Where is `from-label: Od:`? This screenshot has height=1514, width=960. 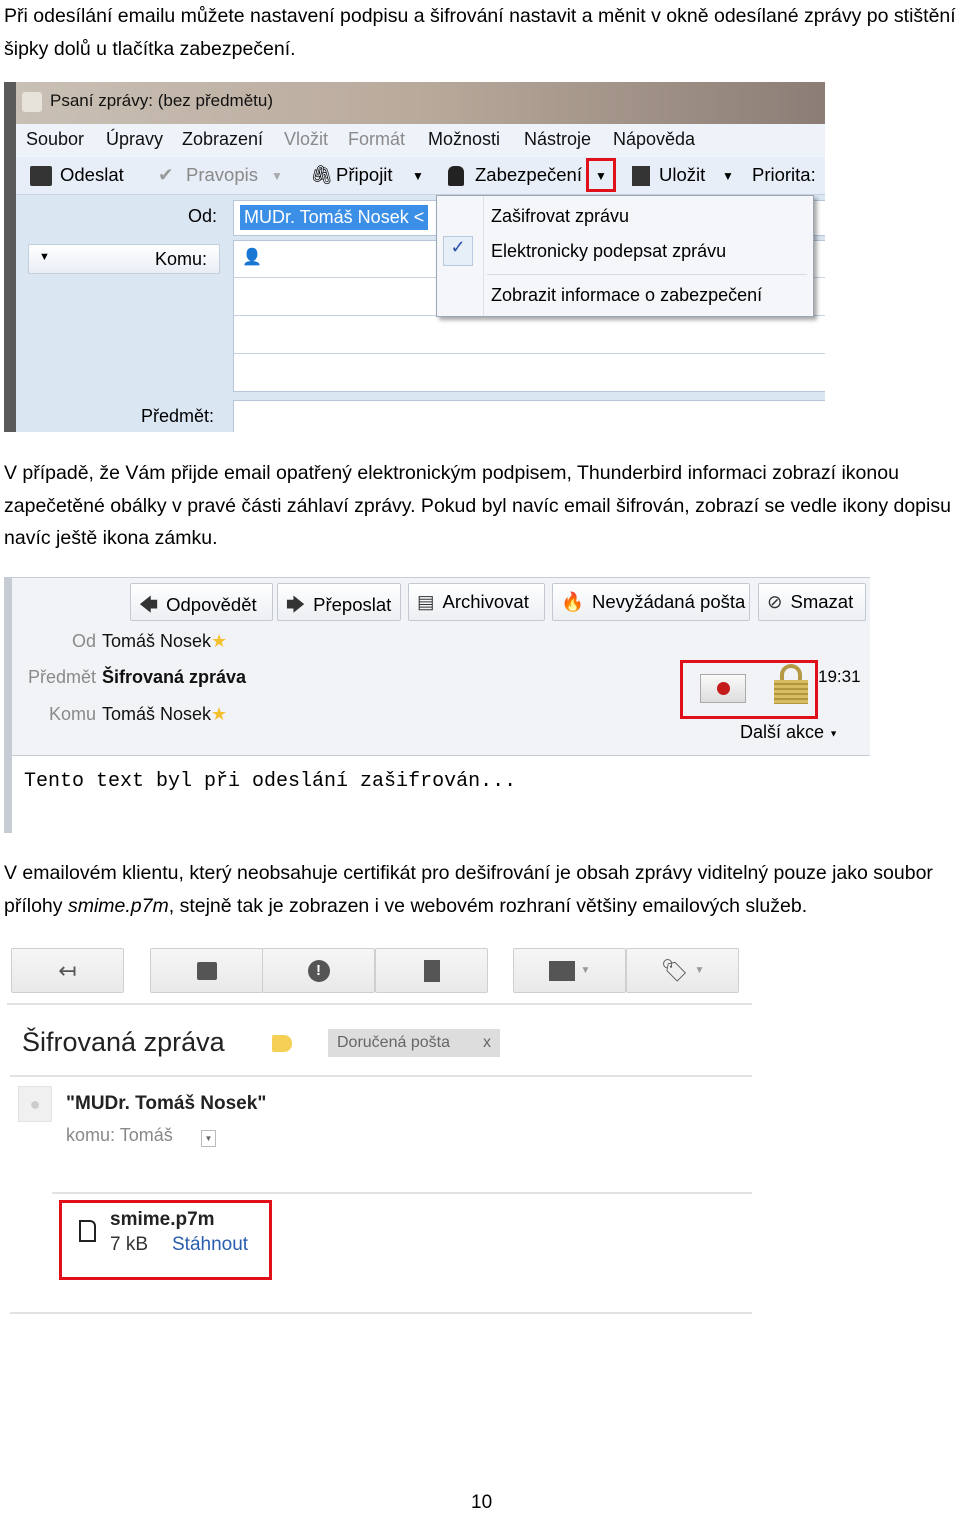 from-label: Od: is located at coordinates (203, 216).